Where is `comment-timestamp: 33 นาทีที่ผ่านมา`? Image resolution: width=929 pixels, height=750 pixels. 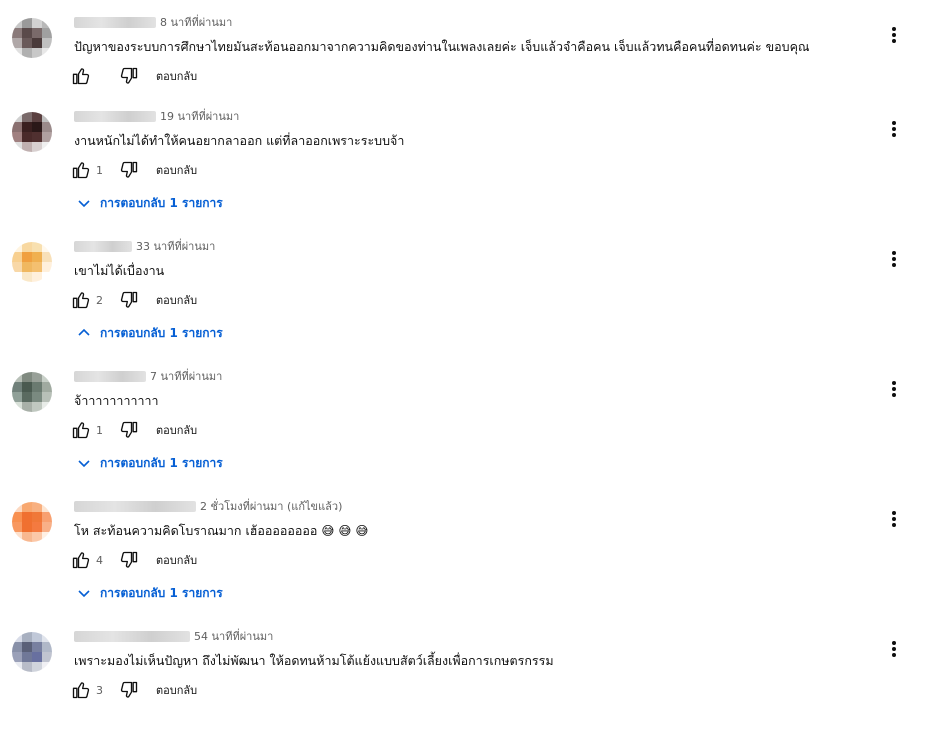 comment-timestamp: 33 นาทีที่ผ่านมา is located at coordinates (175, 246).